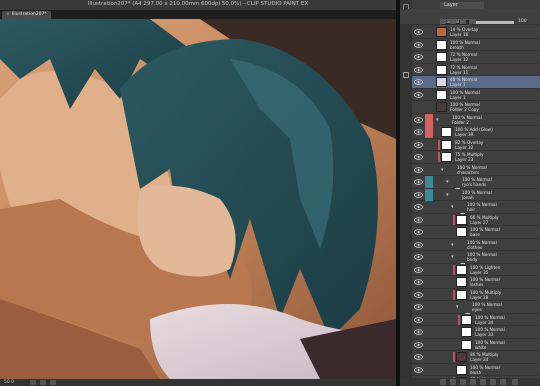 This screenshot has height=386, width=540. What do you see at coordinates (476, 294) in the screenshot?
I see `layer-row: 100 % Multiply Layer 28` at bounding box center [476, 294].